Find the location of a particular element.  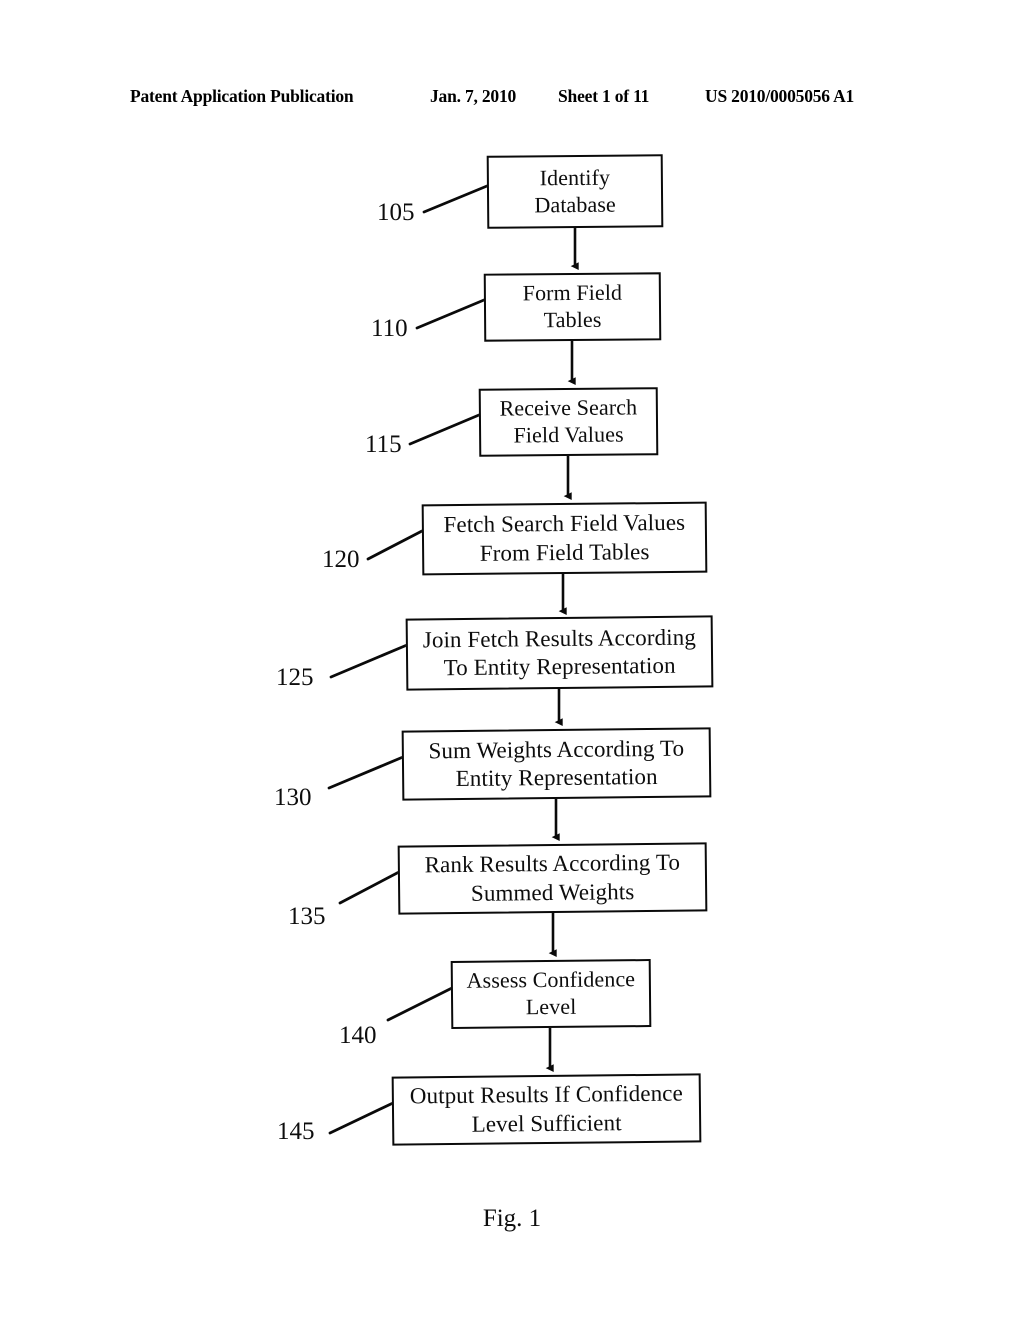

process-box-115-line2: Field Values is located at coordinates (568, 434).